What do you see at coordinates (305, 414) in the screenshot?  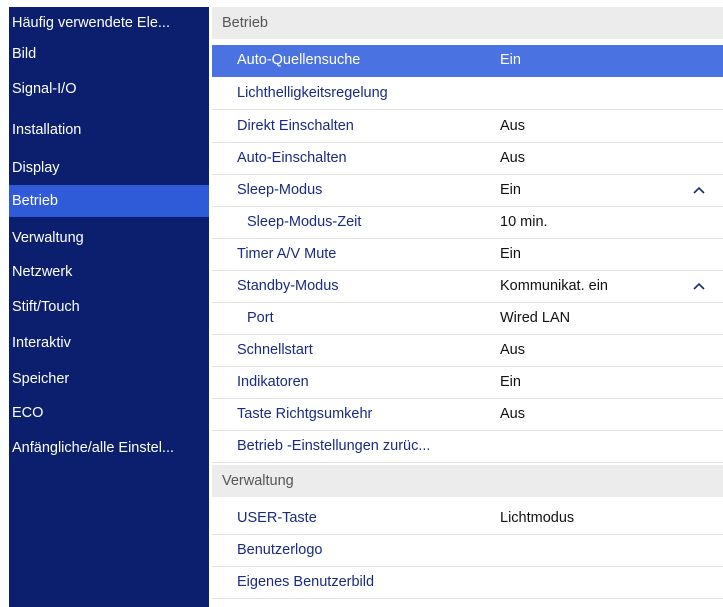 I see `setting-label: Taste Richtgsumkehr` at bounding box center [305, 414].